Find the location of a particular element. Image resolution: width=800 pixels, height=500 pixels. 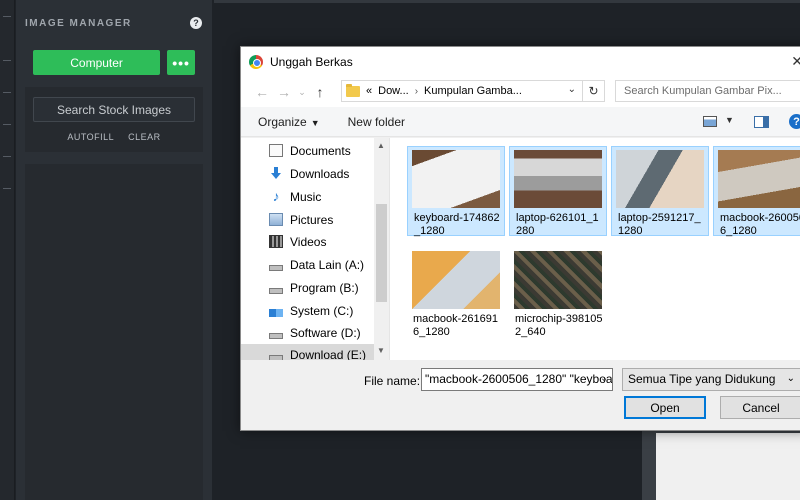

source-row: Computer ••• is located at coordinates (114, 60).